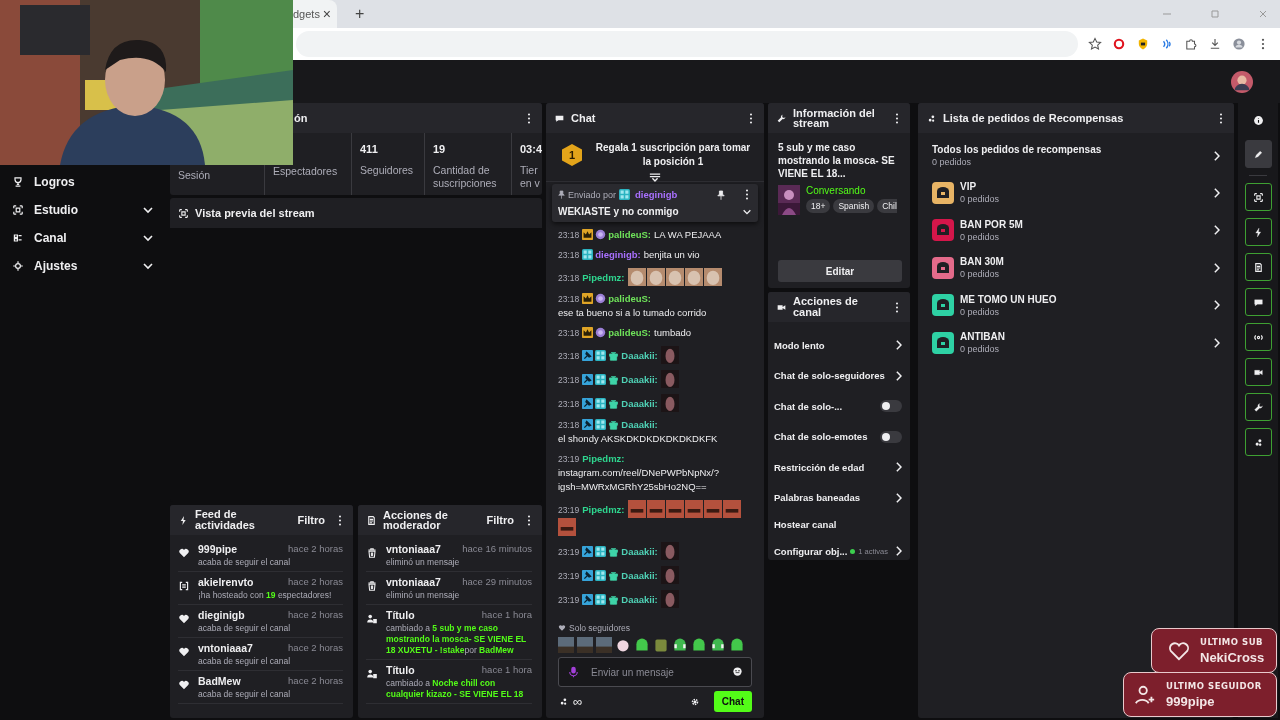 Image resolution: width=1280 pixels, height=720 pixels. Describe the element at coordinates (1076, 268) in the screenshot. I see `reward-row: BAN 30M 0 pedidos` at that location.